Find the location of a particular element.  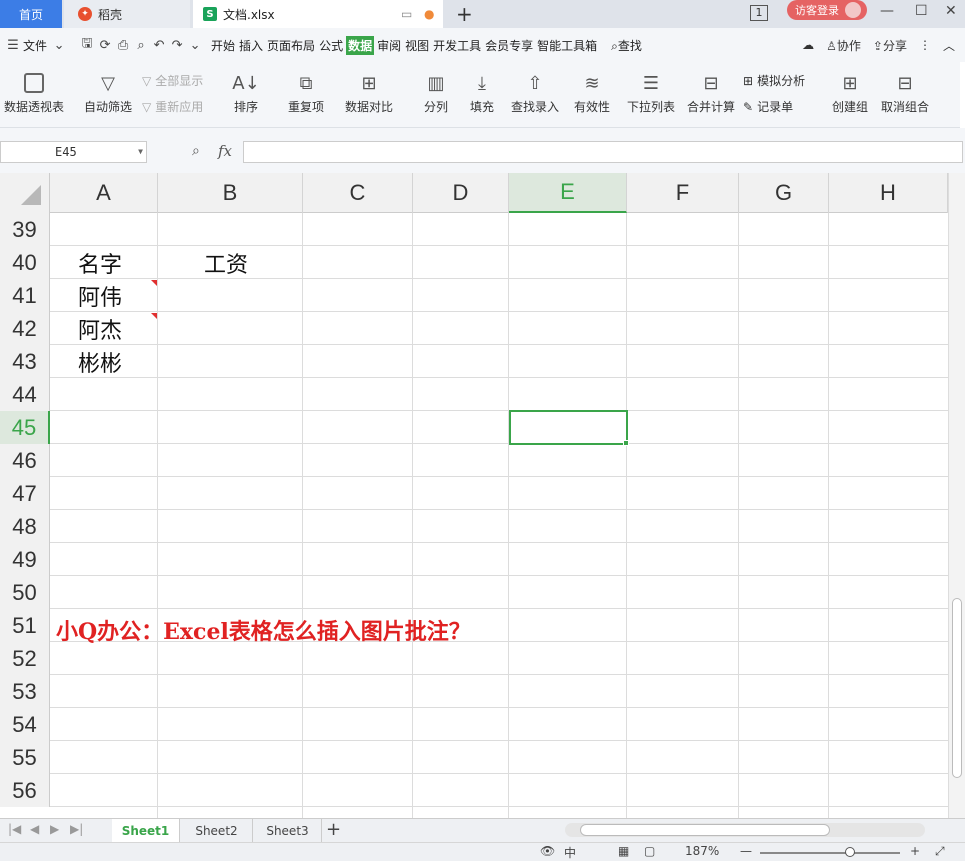

menu-insert: 插入 is located at coordinates (251, 45).